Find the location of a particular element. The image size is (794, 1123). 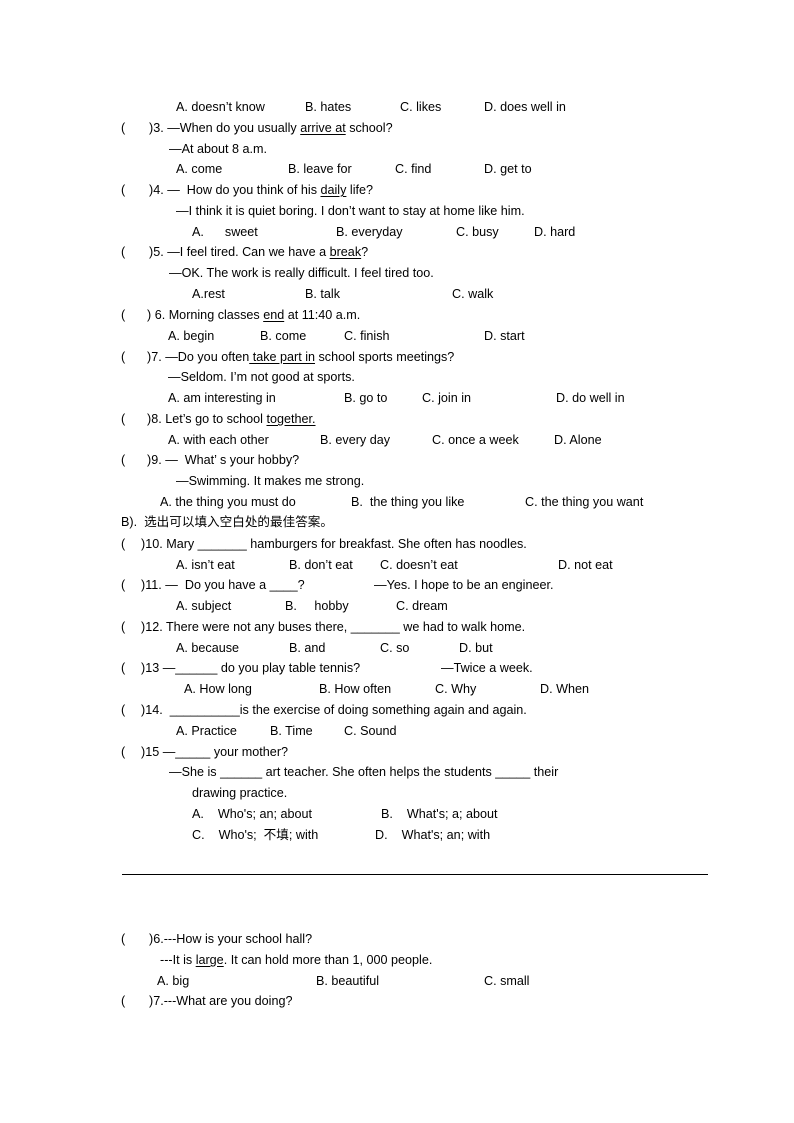

text-run: C. likes is located at coordinates (421, 107).